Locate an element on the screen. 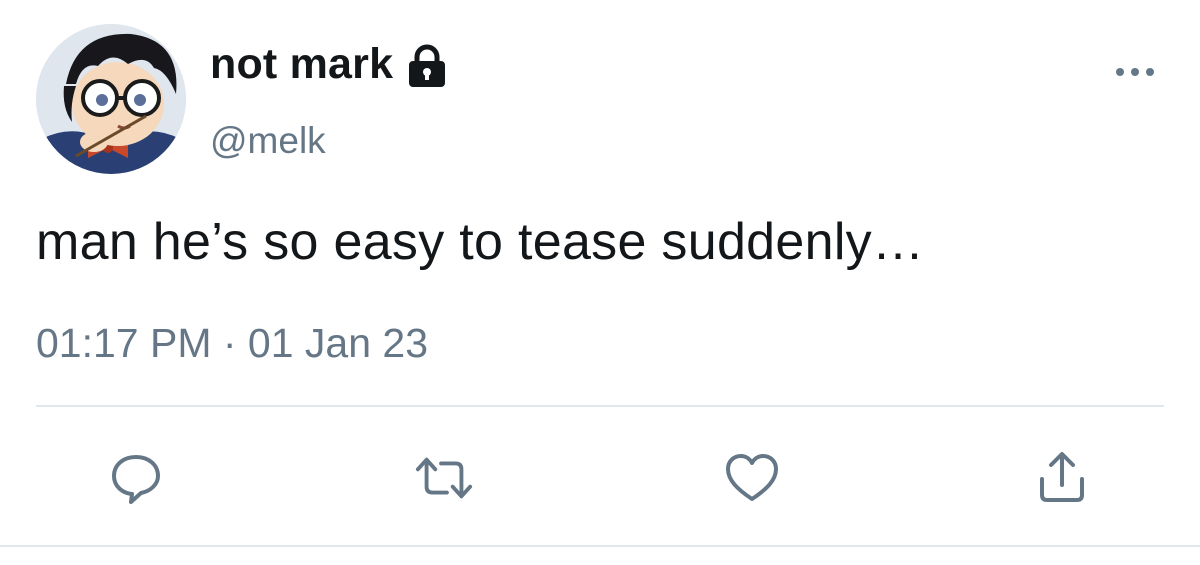  like-button is located at coordinates (752, 478).